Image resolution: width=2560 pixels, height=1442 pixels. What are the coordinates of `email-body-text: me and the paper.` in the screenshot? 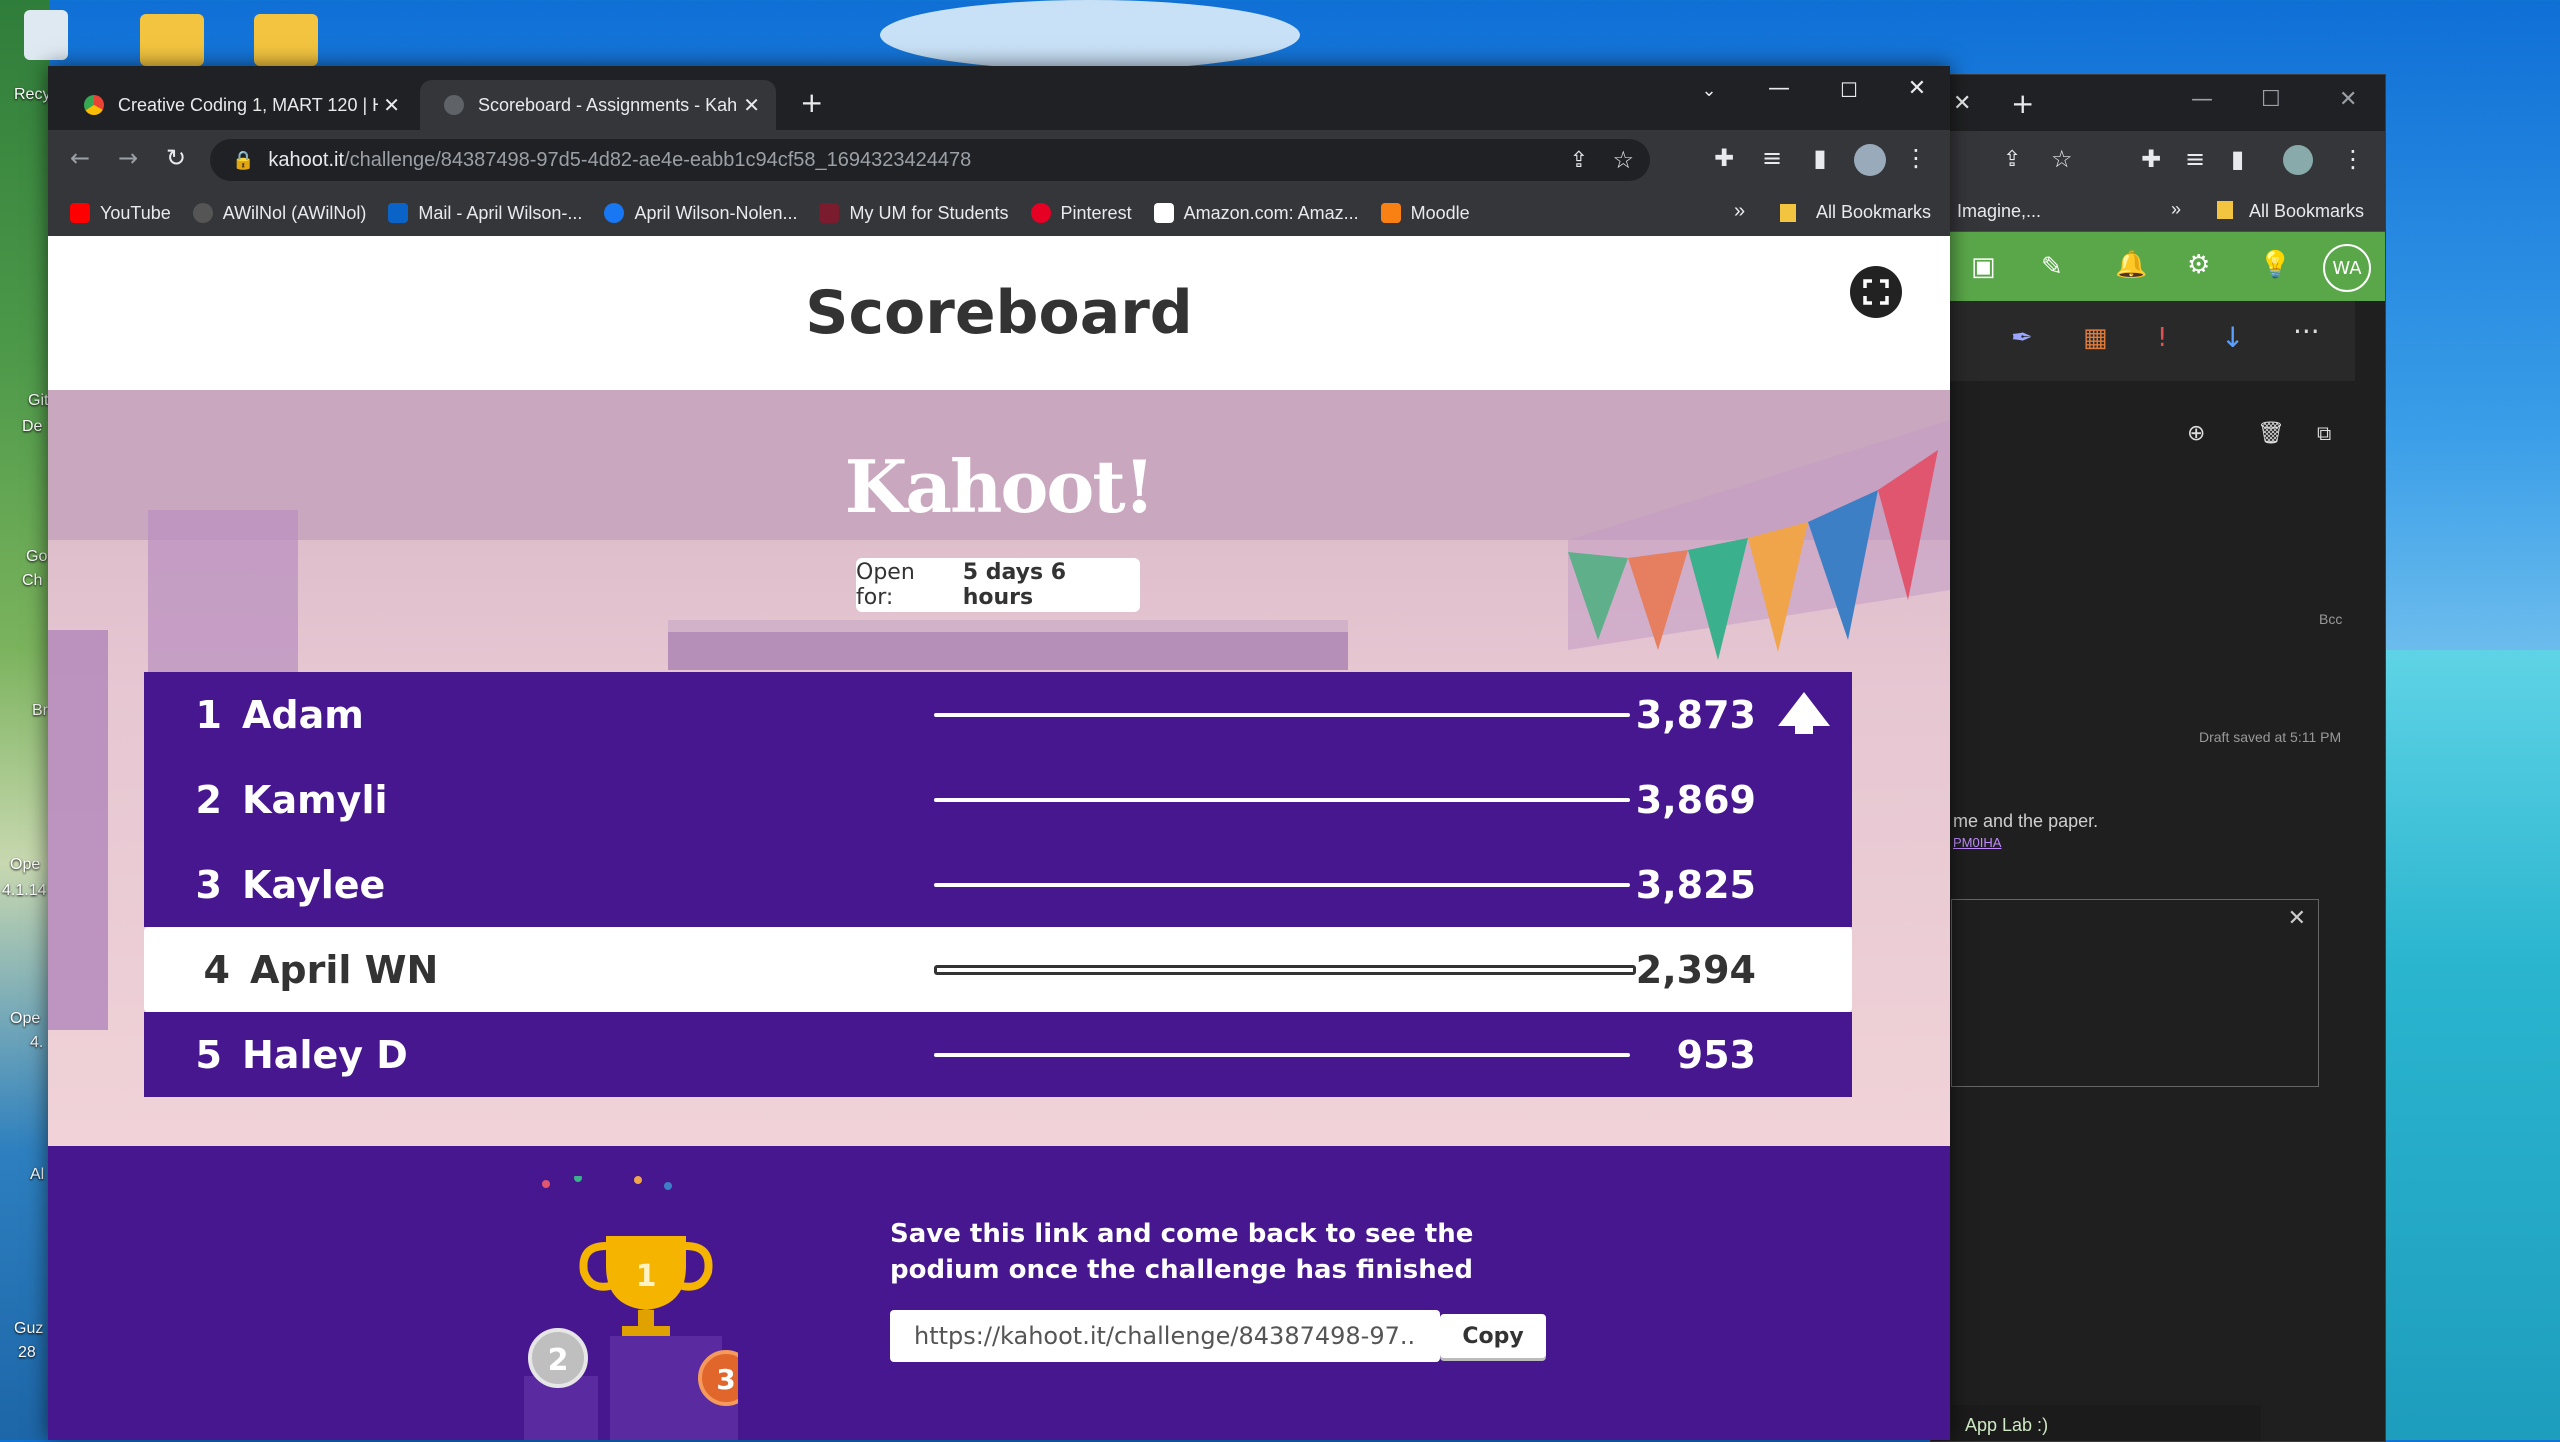 It's located at (2025, 821).